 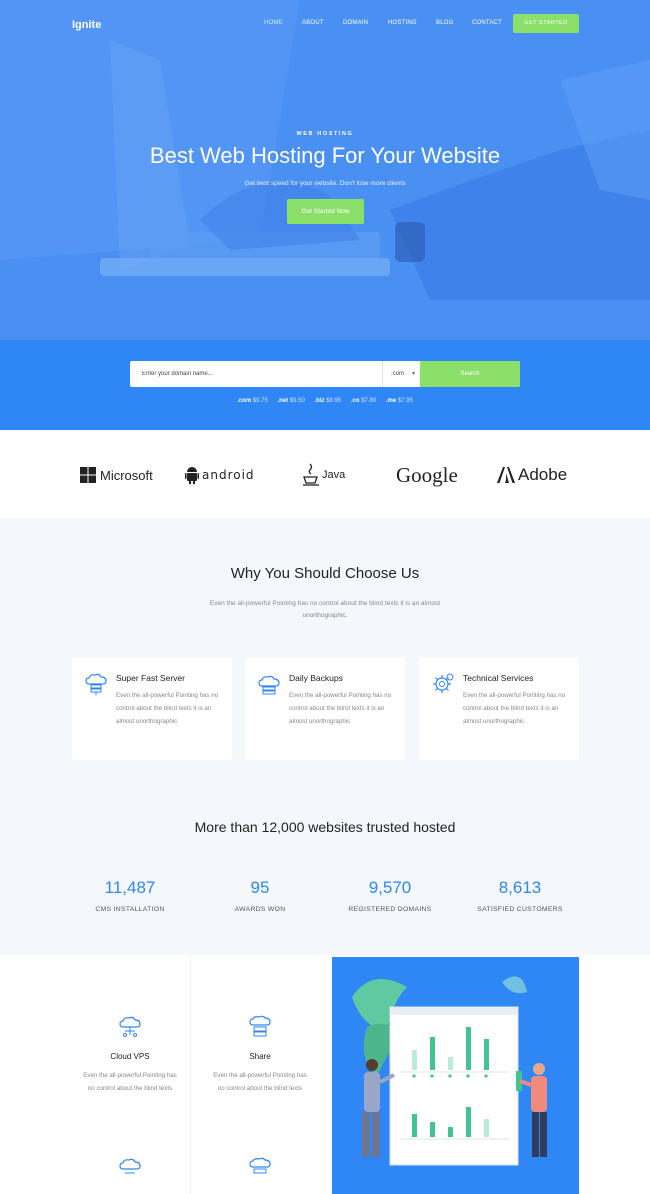 I want to click on stat-item: 8,613 SATISFIED CUSTOMERS, so click(x=520, y=895).